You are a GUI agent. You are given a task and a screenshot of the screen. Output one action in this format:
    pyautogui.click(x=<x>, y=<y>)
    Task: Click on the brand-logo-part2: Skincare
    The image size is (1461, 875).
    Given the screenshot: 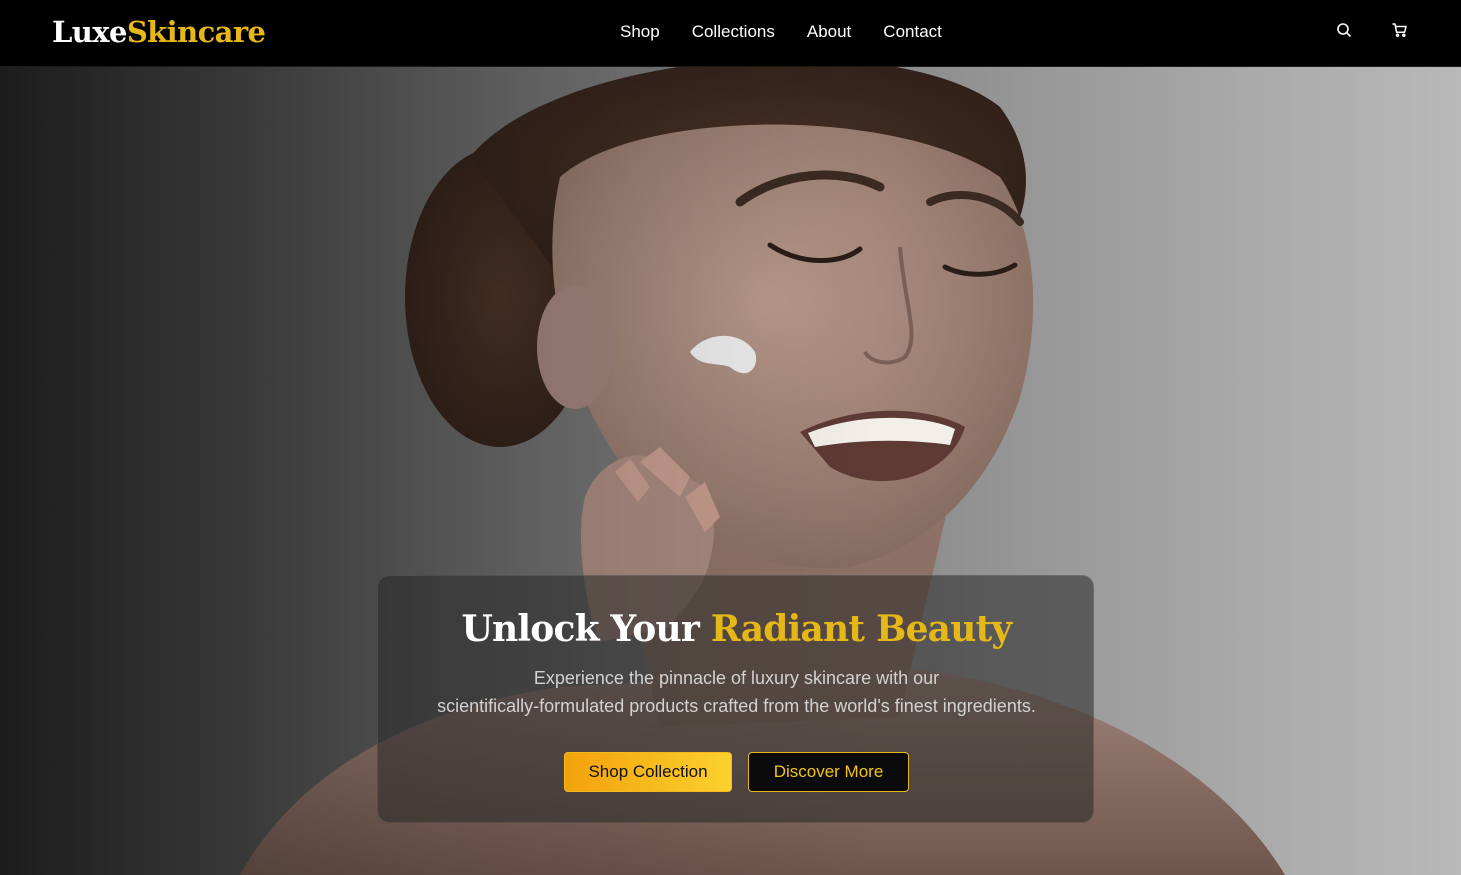 What is the action you would take?
    pyautogui.click(x=196, y=32)
    